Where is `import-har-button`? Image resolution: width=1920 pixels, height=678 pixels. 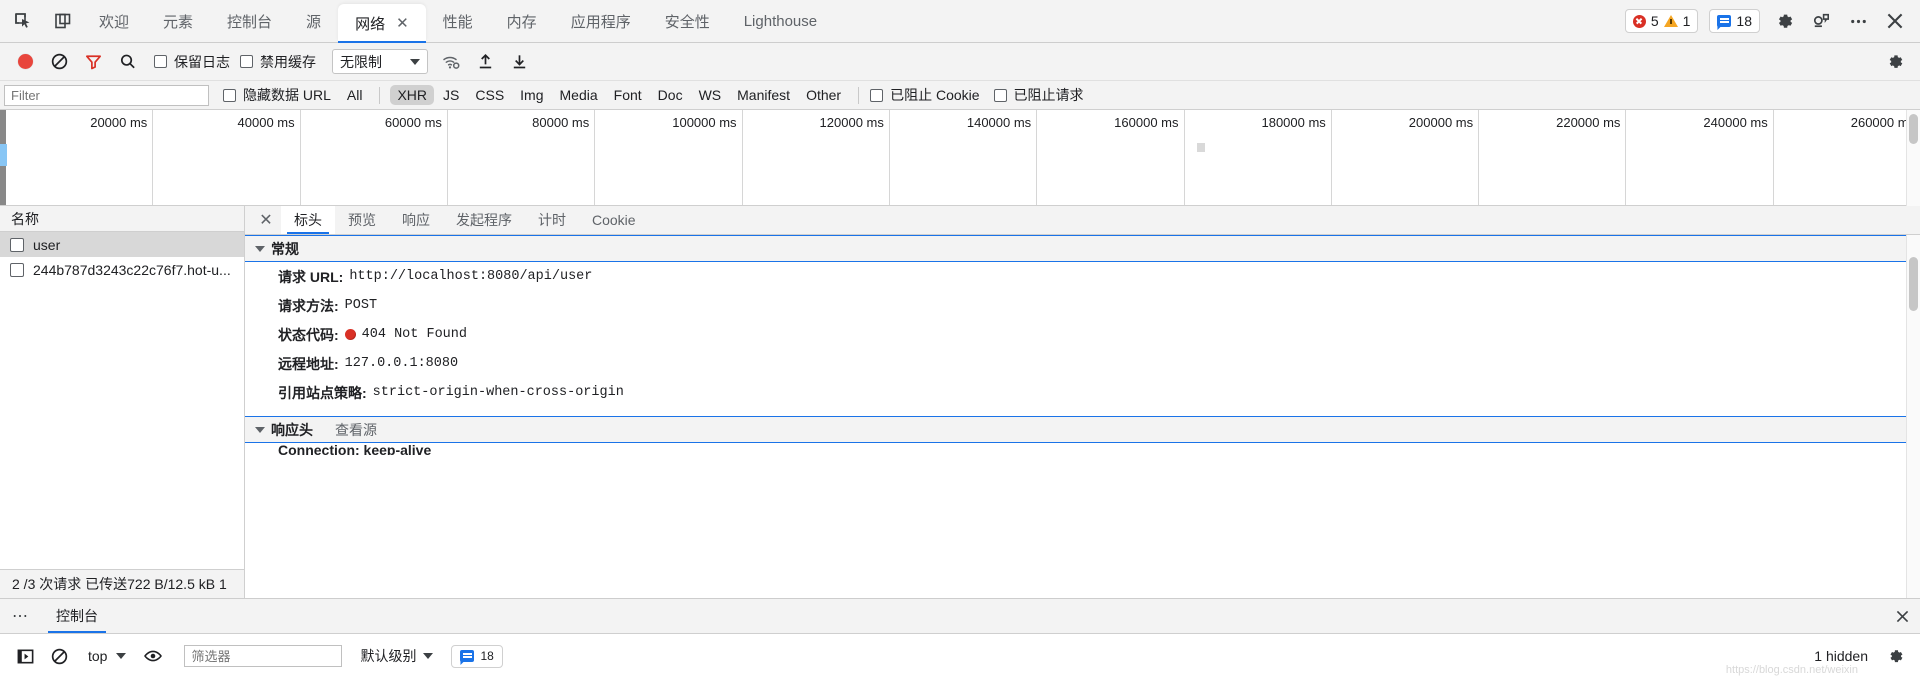 import-har-button is located at coordinates (485, 62).